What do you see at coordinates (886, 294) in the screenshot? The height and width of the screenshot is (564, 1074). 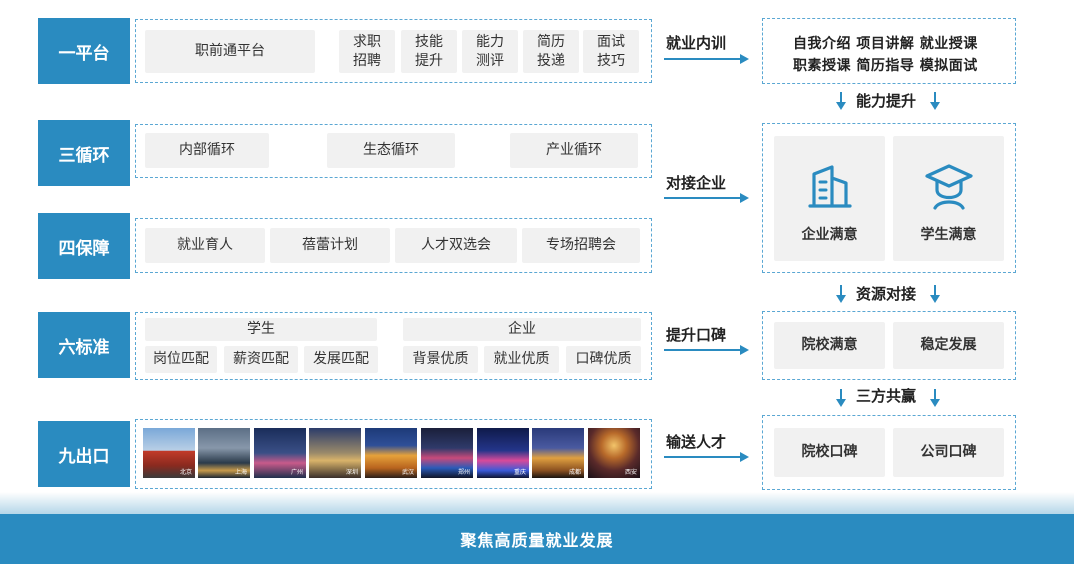 I see `step-resources: 资源对接` at bounding box center [886, 294].